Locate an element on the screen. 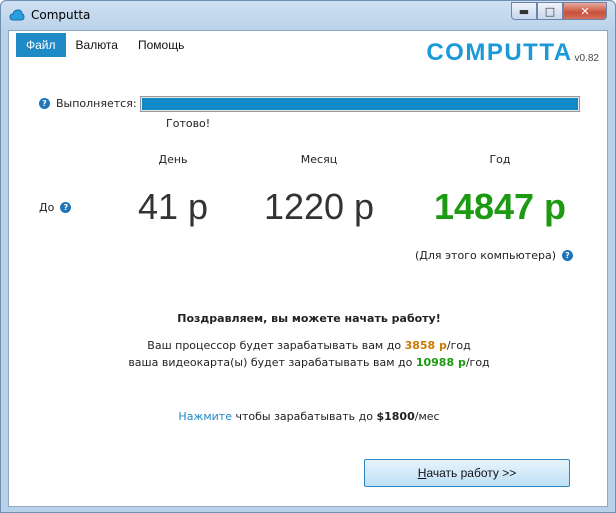 This screenshot has width=616, height=513. cpu-amount: 3858 р is located at coordinates (425, 345).